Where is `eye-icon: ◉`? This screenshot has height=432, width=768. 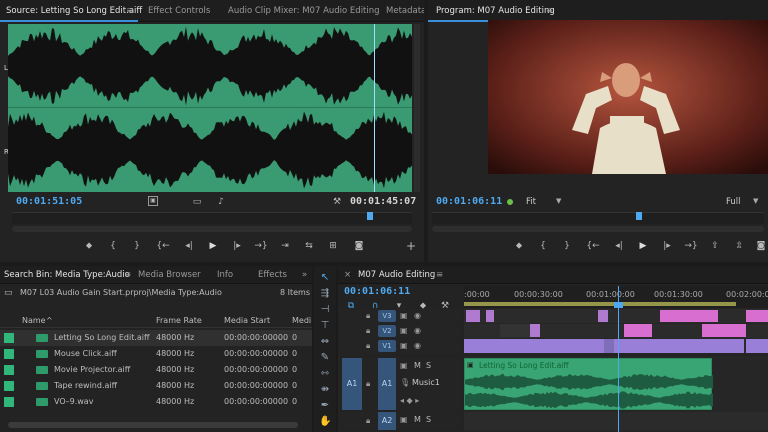
eye-icon: ◉ is located at coordinates (417, 315).